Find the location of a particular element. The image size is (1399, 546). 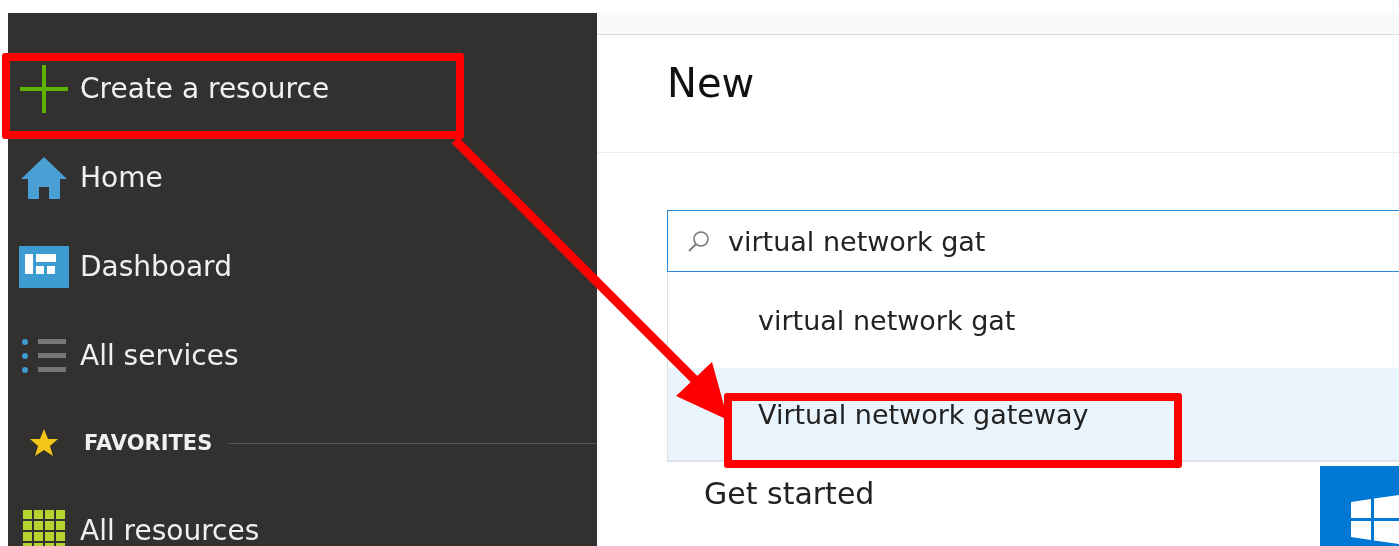

star-icon is located at coordinates (44, 443).